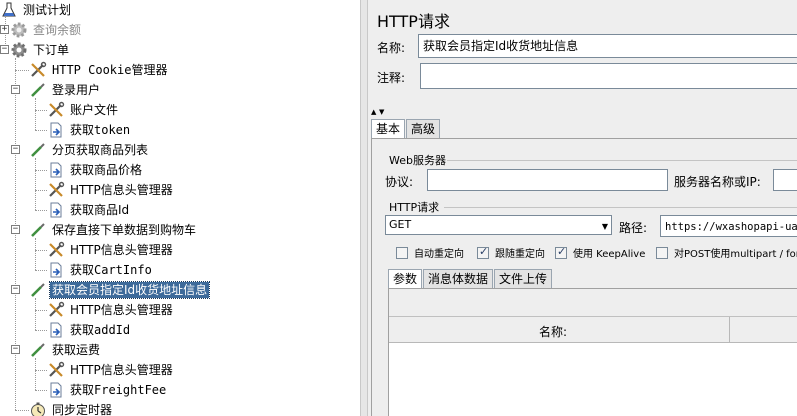 This screenshot has width=797, height=416. I want to click on parameter-tabs: 参数 消息体数据 文件上传, so click(470, 278).